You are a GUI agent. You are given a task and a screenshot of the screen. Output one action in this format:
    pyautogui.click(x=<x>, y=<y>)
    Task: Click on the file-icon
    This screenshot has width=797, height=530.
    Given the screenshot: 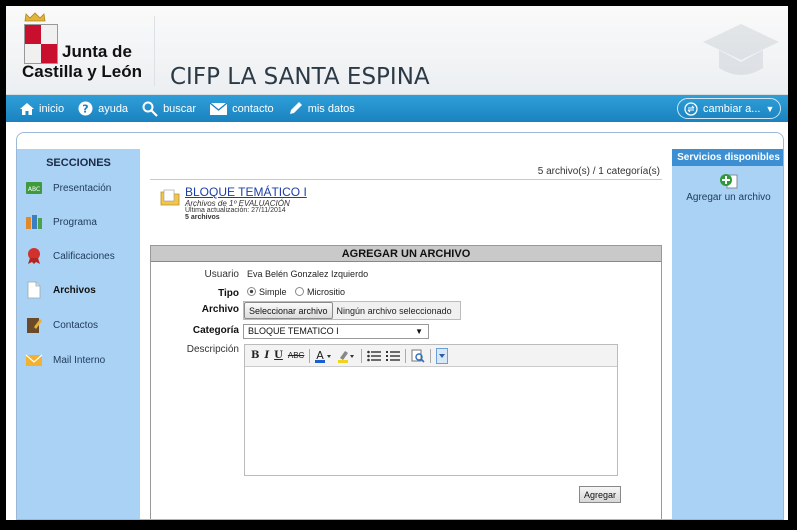 What is the action you would take?
    pyautogui.click(x=34, y=290)
    